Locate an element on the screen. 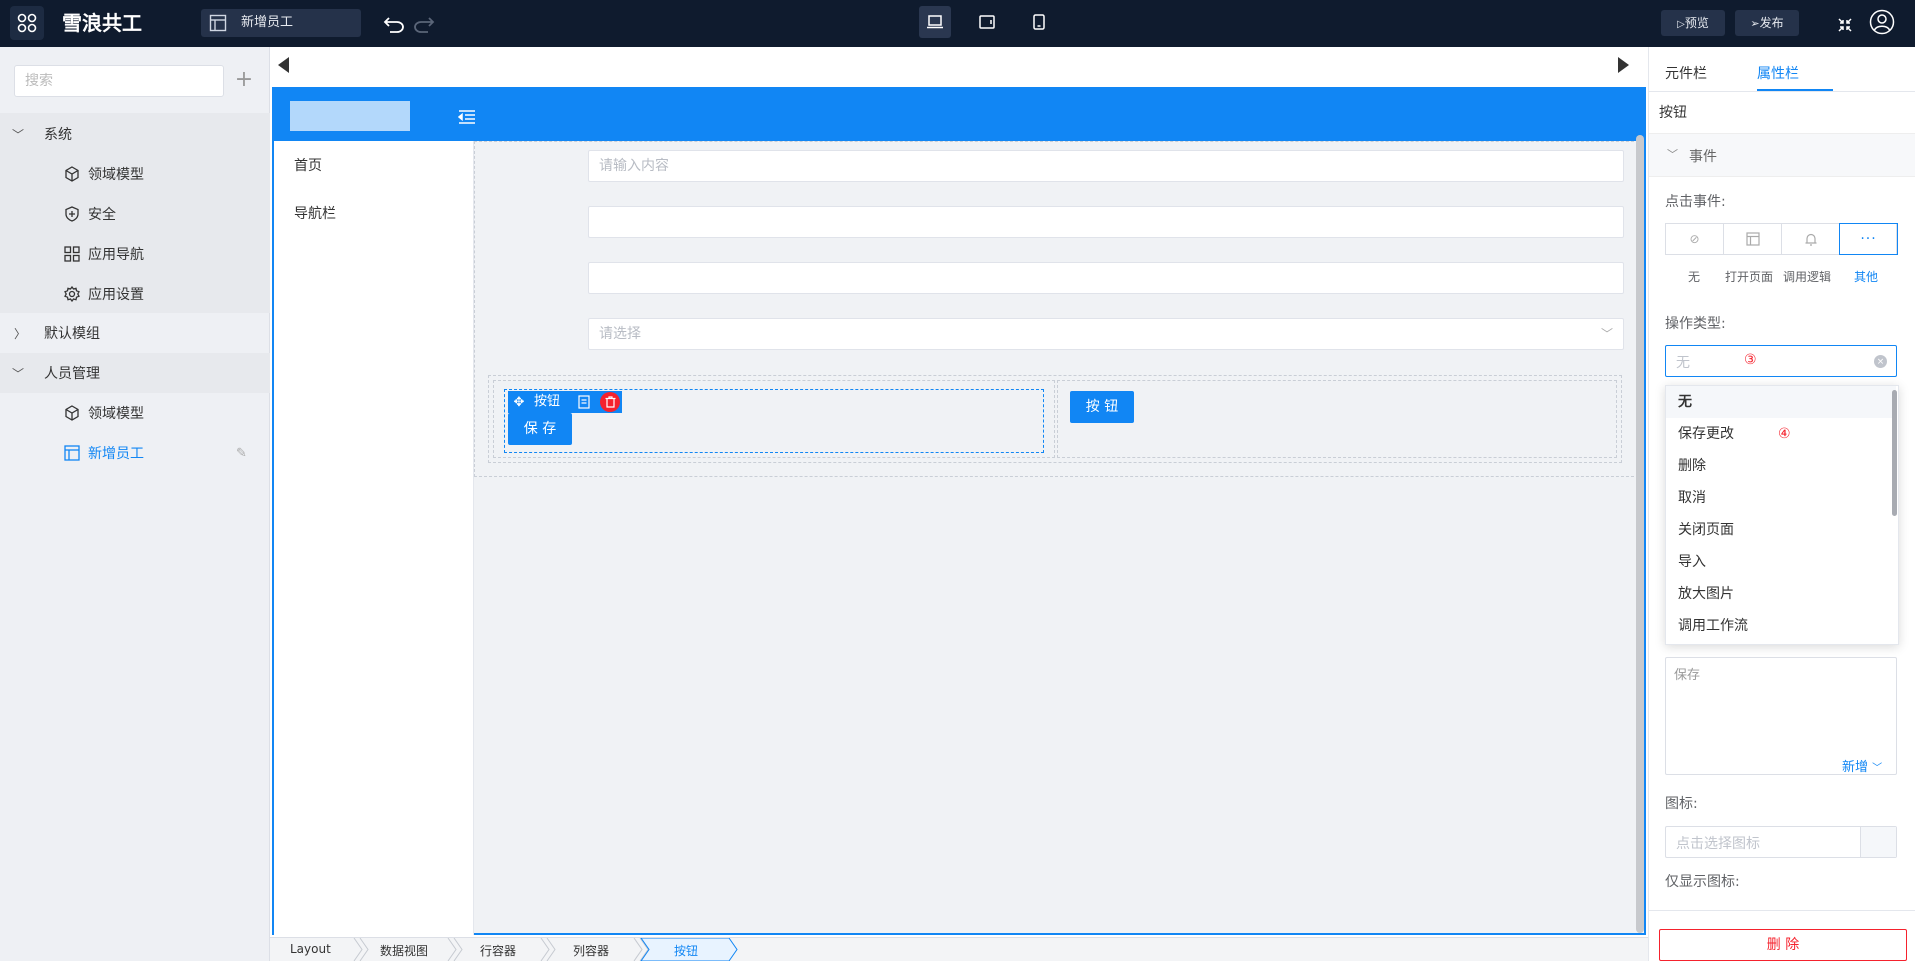  event-label-other: 其他 is located at coordinates (1866, 277).